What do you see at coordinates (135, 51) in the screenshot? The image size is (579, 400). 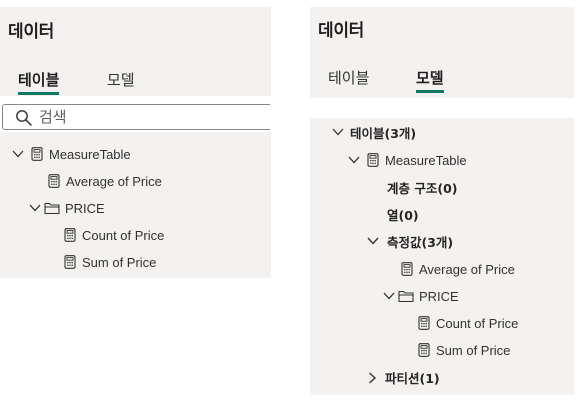 I see `left-data-pane-header: 데이터 테이블 모델` at bounding box center [135, 51].